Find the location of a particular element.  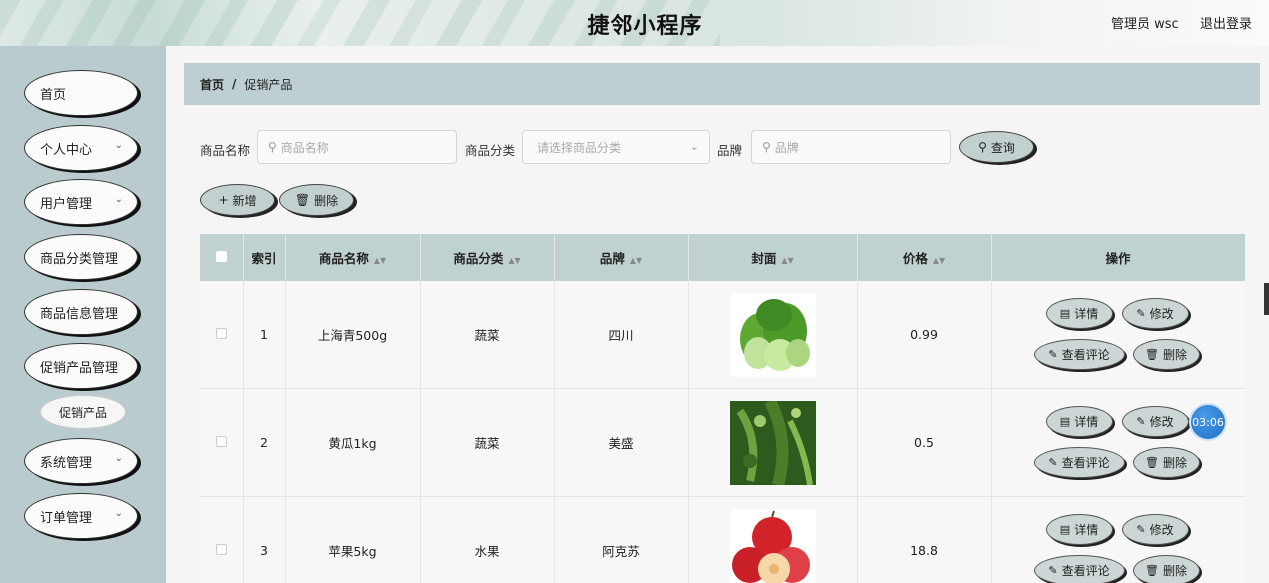

logout-link: 退出登录 is located at coordinates (1226, 22).